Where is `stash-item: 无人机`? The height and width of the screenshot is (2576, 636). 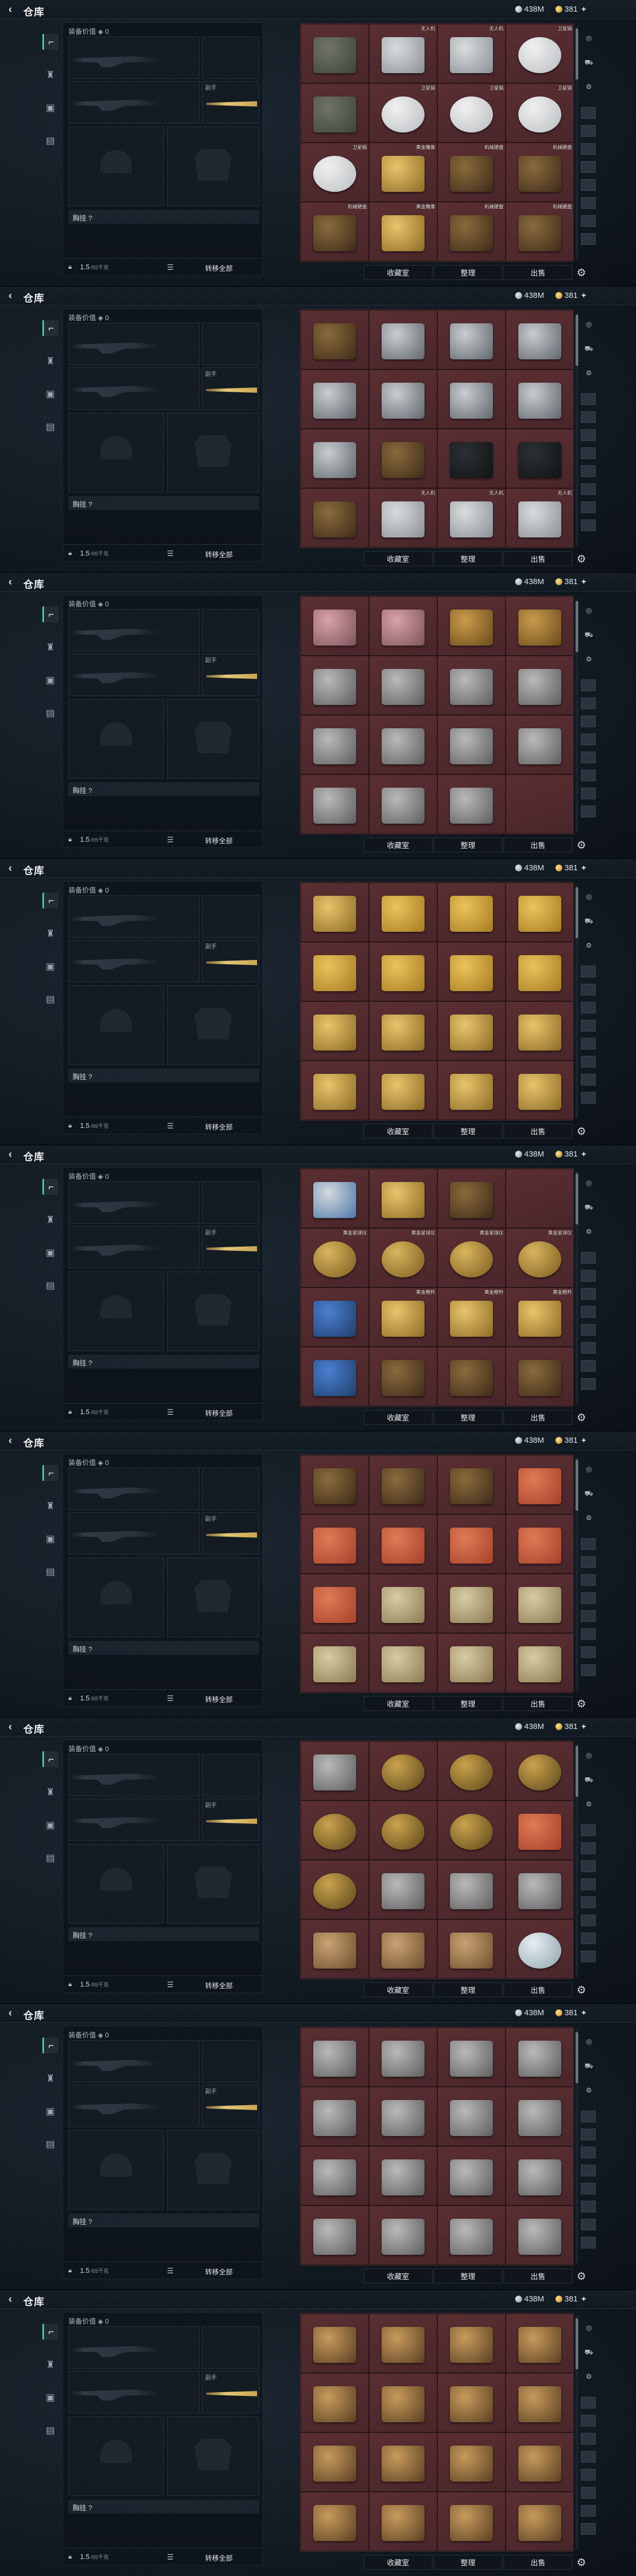
stash-item: 无人机 is located at coordinates (403, 53).